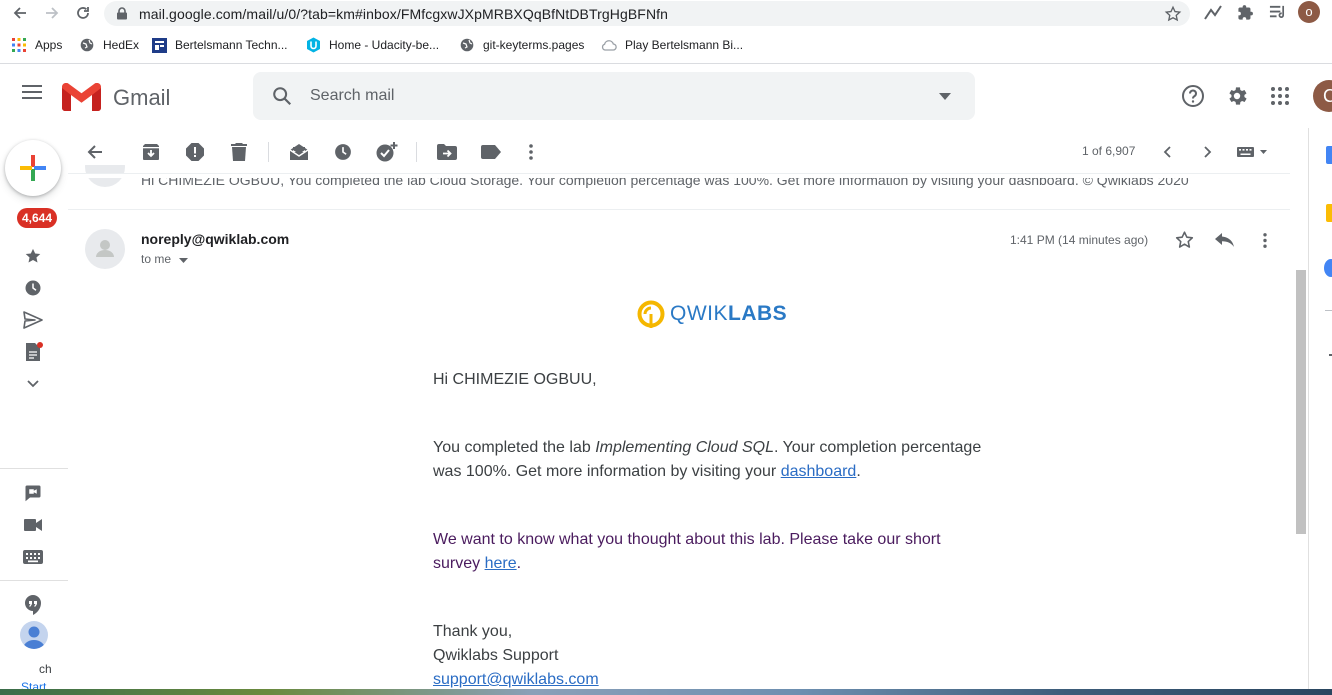 Image resolution: width=1332 pixels, height=695 pixels. I want to click on add-to-tasks-icon, so click(387, 152).